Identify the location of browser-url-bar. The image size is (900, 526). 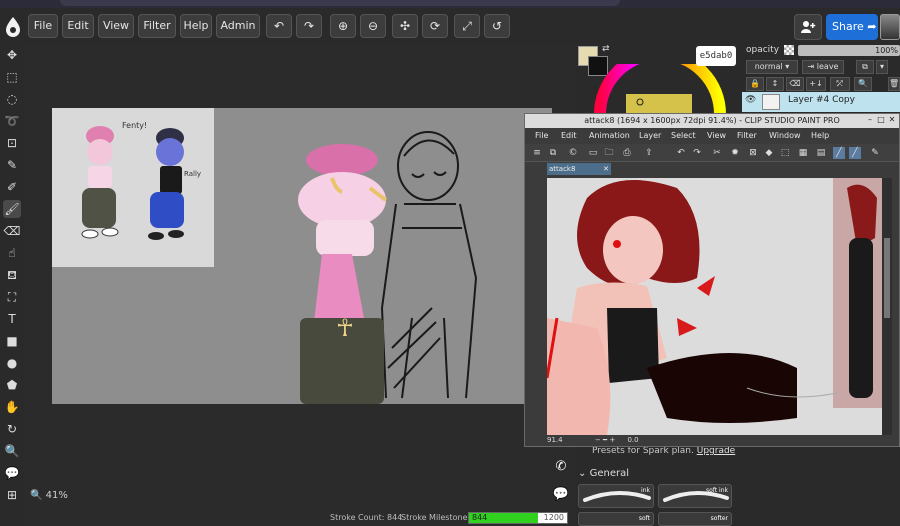
(340, 3).